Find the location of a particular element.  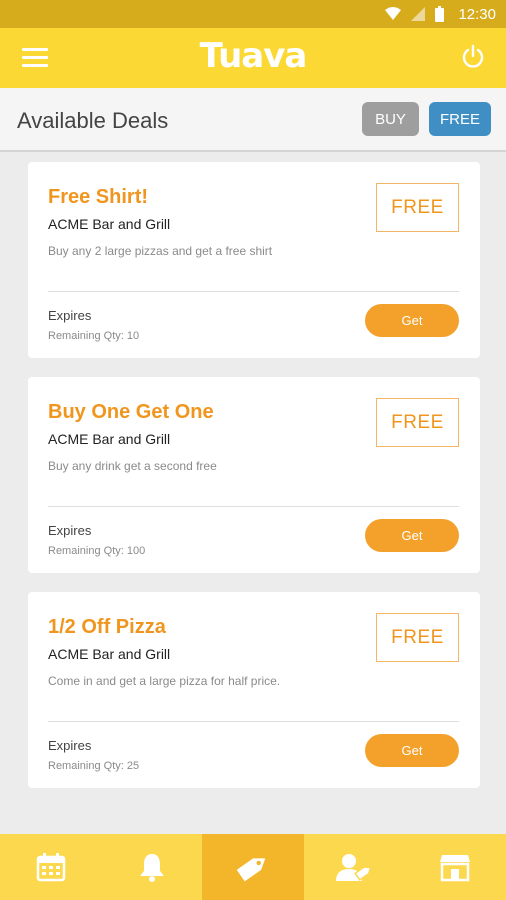

store-icon is located at coordinates (455, 868).